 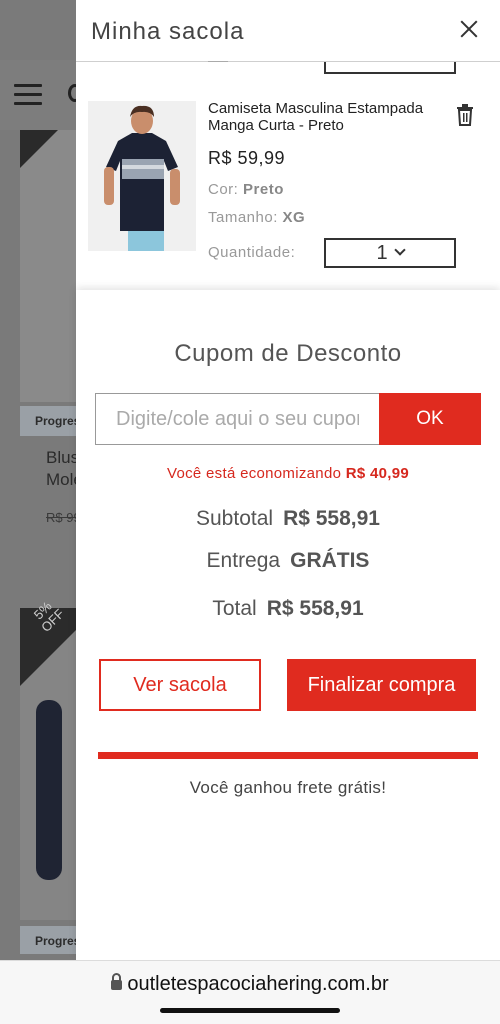 I want to click on quantity-value: 1, so click(x=382, y=253).